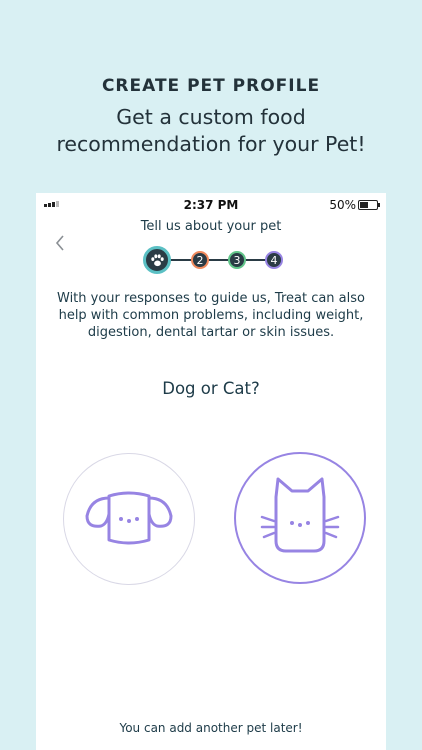  I want to click on promo-subtitle-line-2: recommendation for your Pet!, so click(211, 144).